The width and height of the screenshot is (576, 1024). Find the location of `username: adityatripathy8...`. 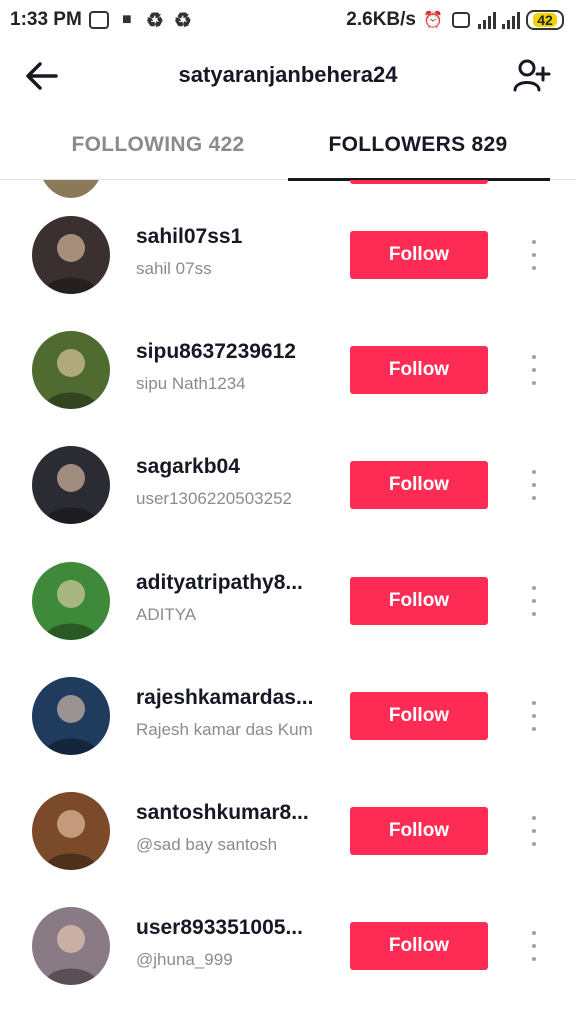

username: adityatripathy8... is located at coordinates (219, 582).